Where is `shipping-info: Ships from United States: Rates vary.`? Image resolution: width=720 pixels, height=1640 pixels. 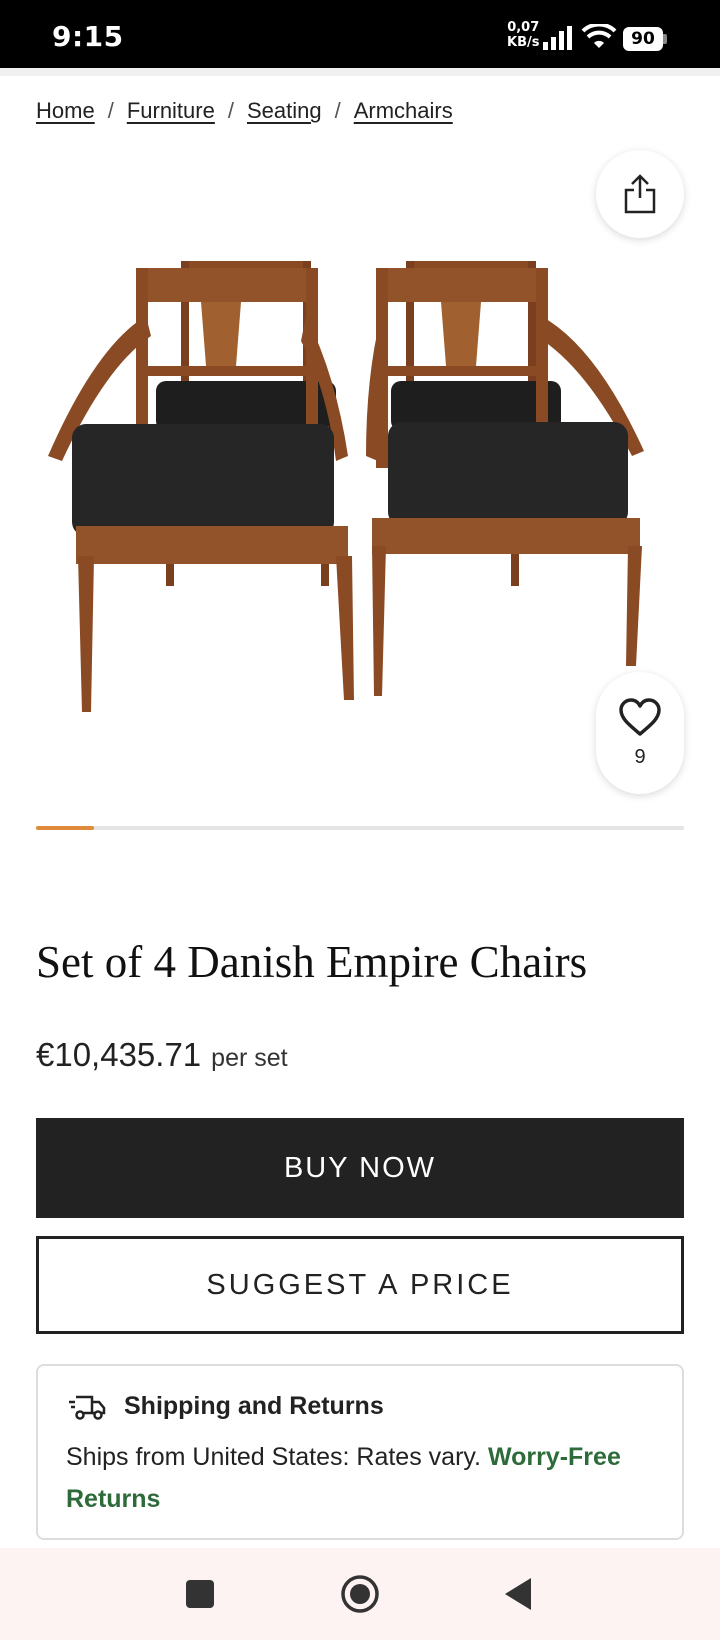 shipping-info: Ships from United States: Rates vary. is located at coordinates (273, 1457).